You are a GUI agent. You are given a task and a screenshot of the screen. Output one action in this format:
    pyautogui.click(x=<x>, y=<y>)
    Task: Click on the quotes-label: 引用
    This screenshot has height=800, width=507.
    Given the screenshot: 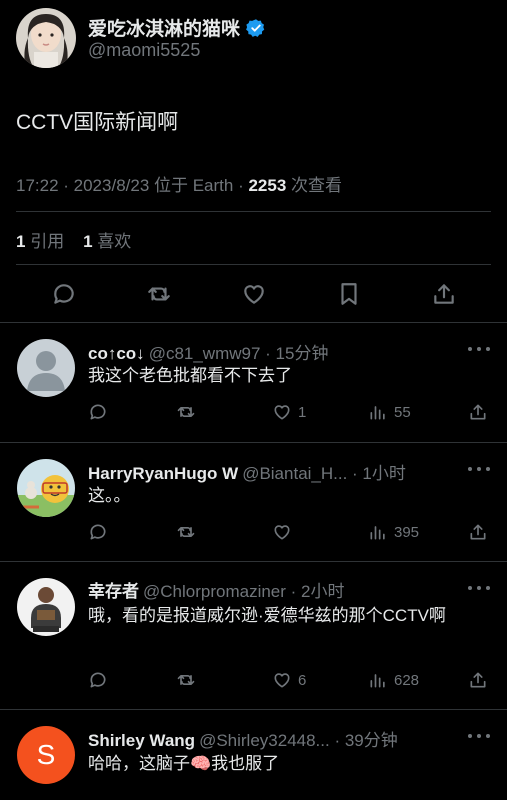 What is the action you would take?
    pyautogui.click(x=45, y=241)
    